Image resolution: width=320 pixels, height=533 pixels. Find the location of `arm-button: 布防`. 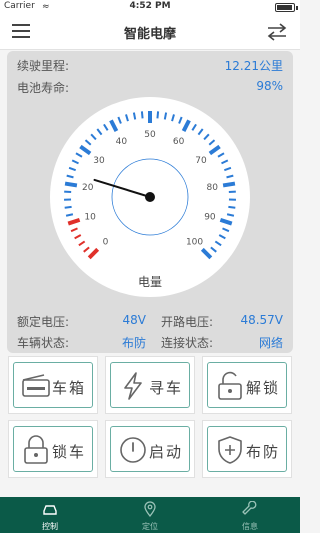

arm-button: 布防 is located at coordinates (247, 449).